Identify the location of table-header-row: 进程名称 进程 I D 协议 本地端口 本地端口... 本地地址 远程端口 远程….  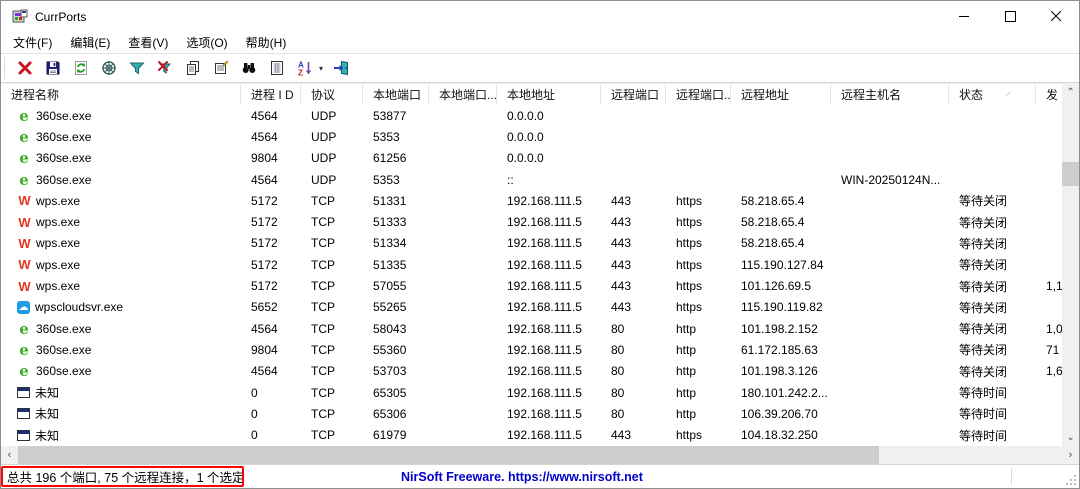
(531, 94).